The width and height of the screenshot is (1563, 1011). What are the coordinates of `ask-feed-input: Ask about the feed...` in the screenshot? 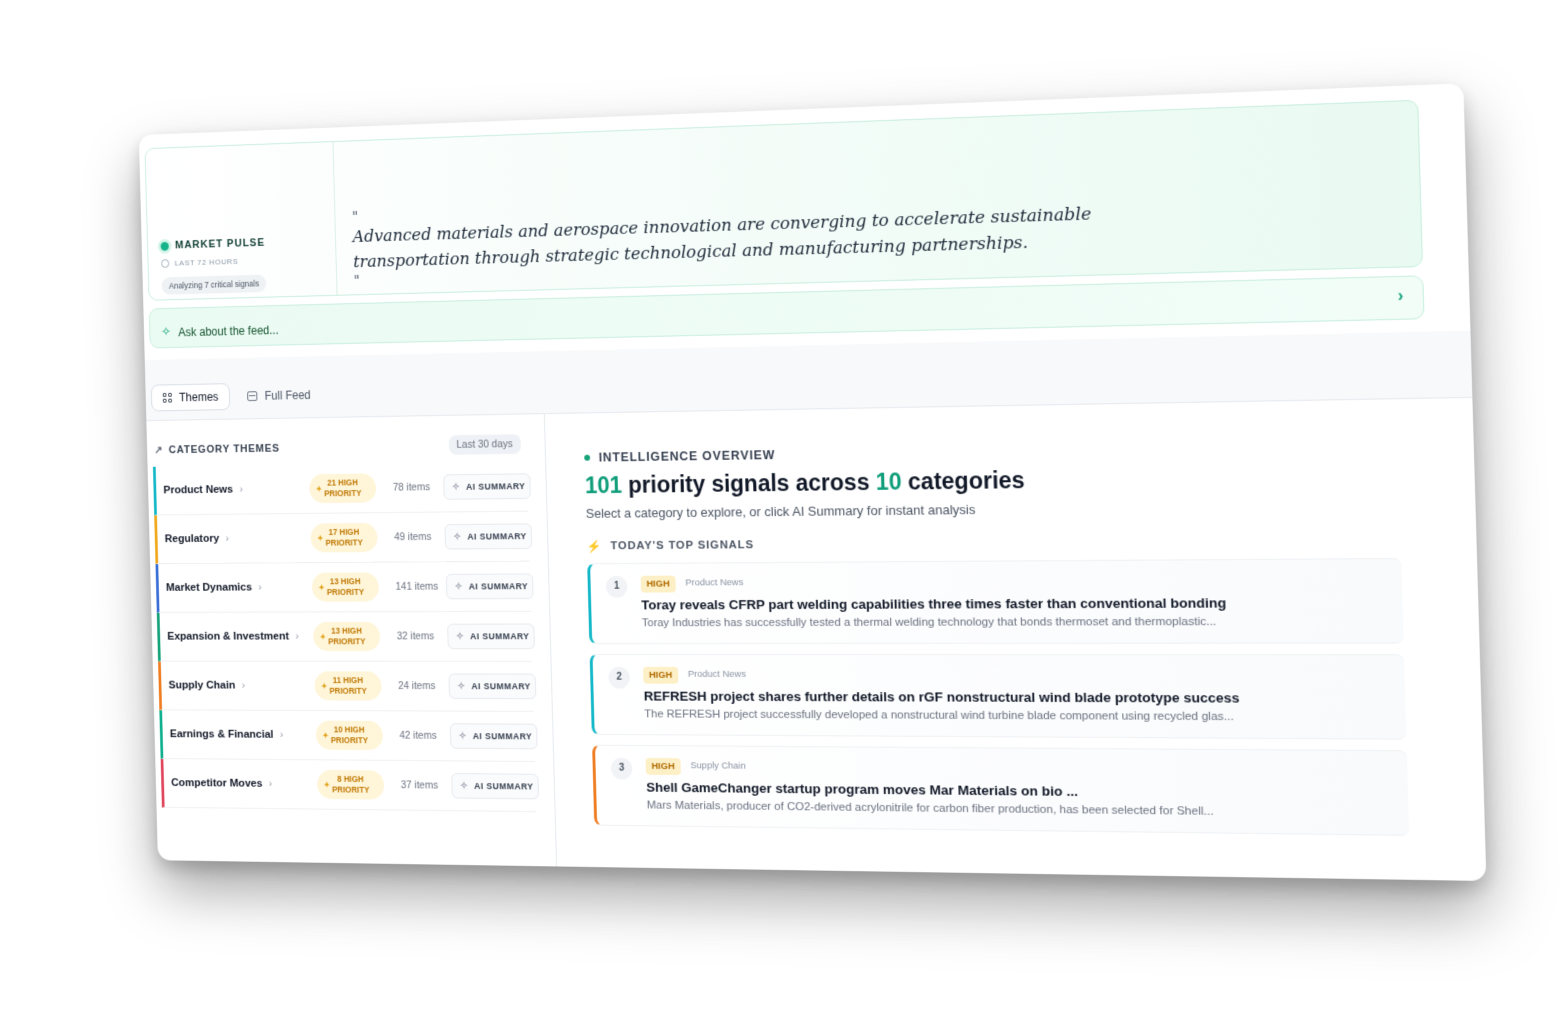 It's located at (228, 331).